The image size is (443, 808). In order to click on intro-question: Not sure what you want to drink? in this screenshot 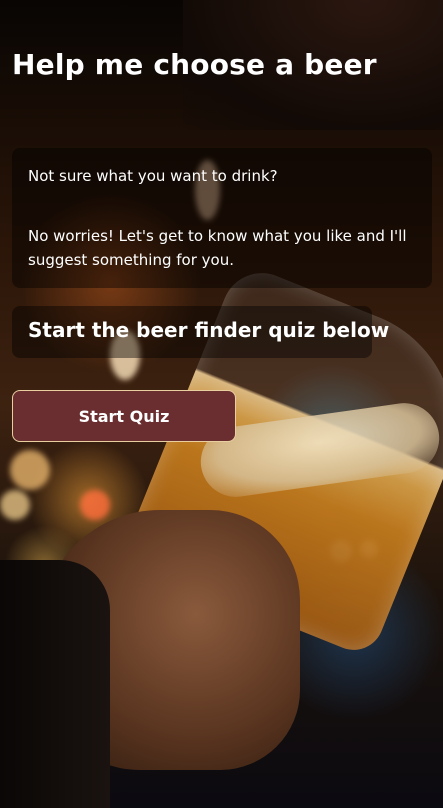, I will do `click(153, 176)`.